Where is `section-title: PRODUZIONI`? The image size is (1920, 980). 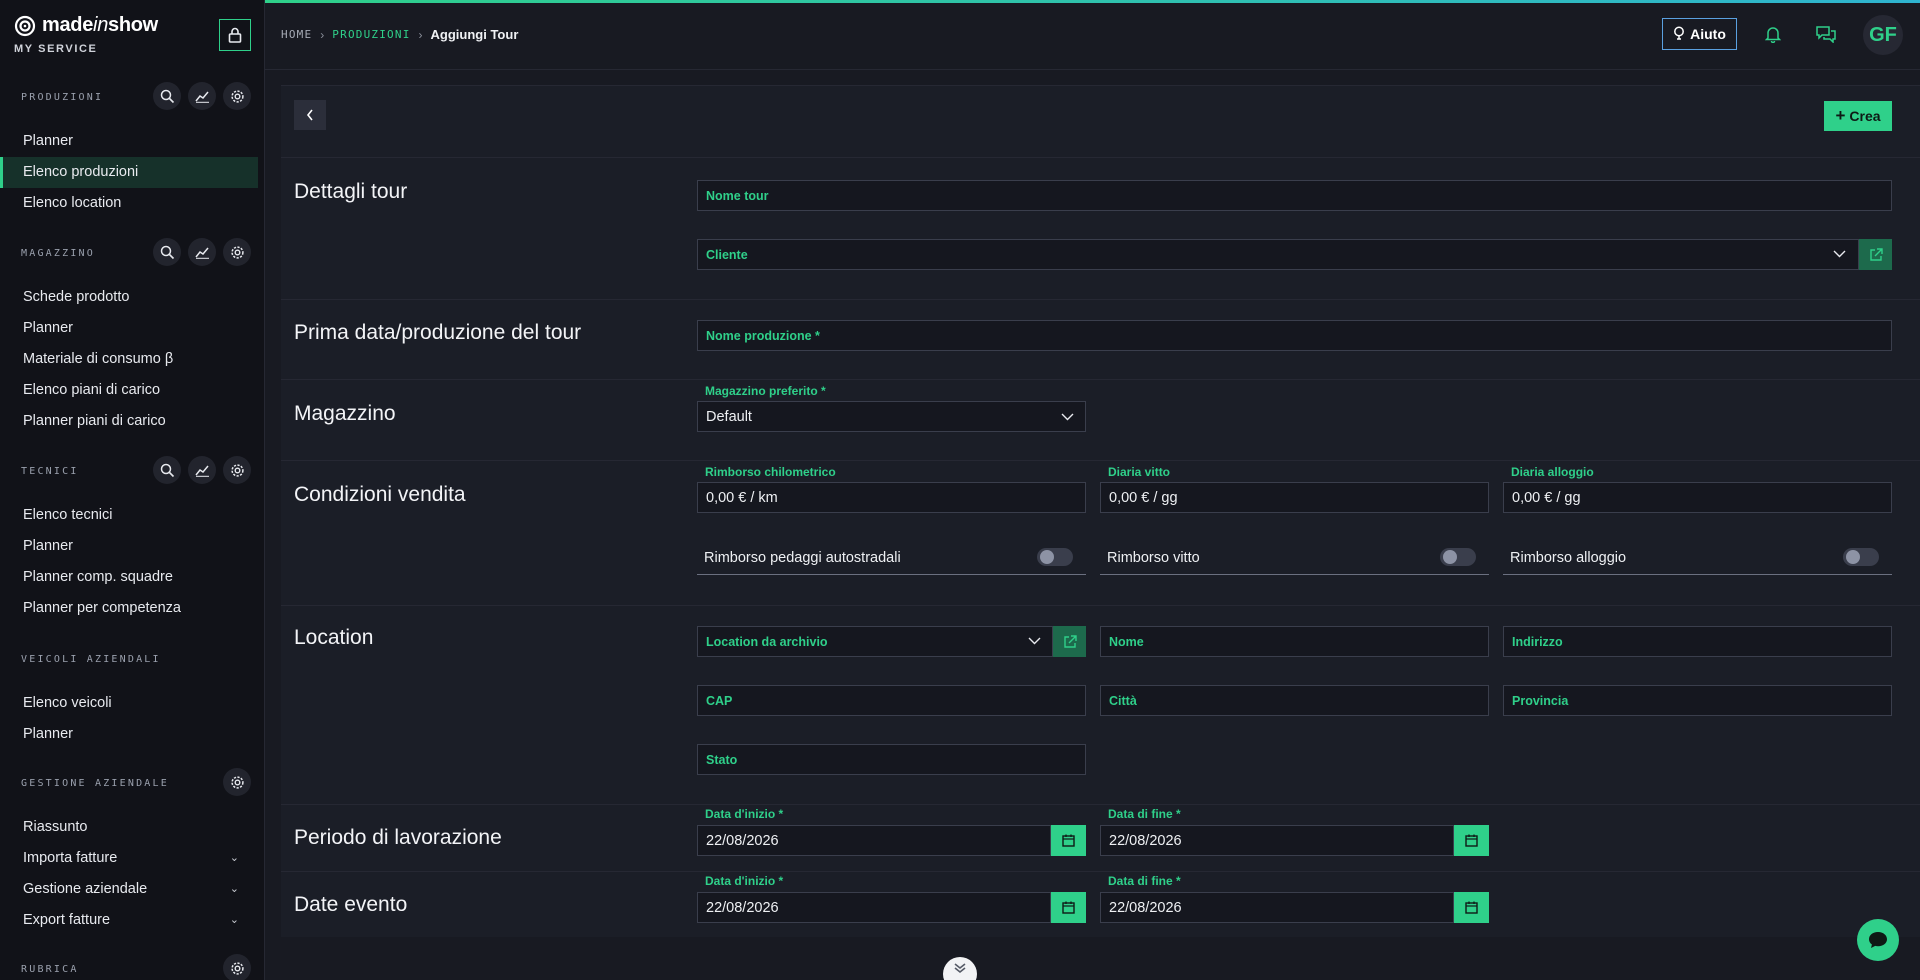
section-title: PRODUZIONI is located at coordinates (62, 97).